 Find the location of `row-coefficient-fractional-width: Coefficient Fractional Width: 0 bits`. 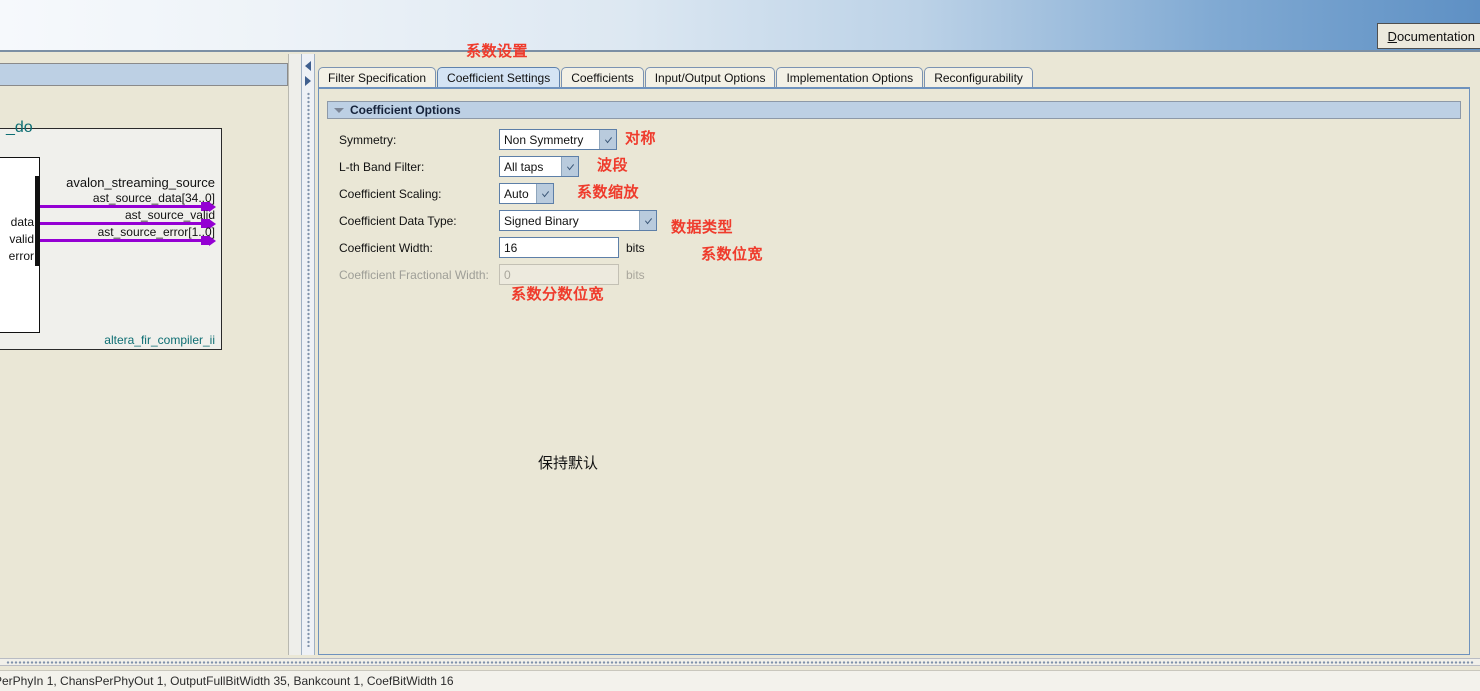

row-coefficient-fractional-width: Coefficient Fractional Width: 0 bits is located at coordinates (498, 274).